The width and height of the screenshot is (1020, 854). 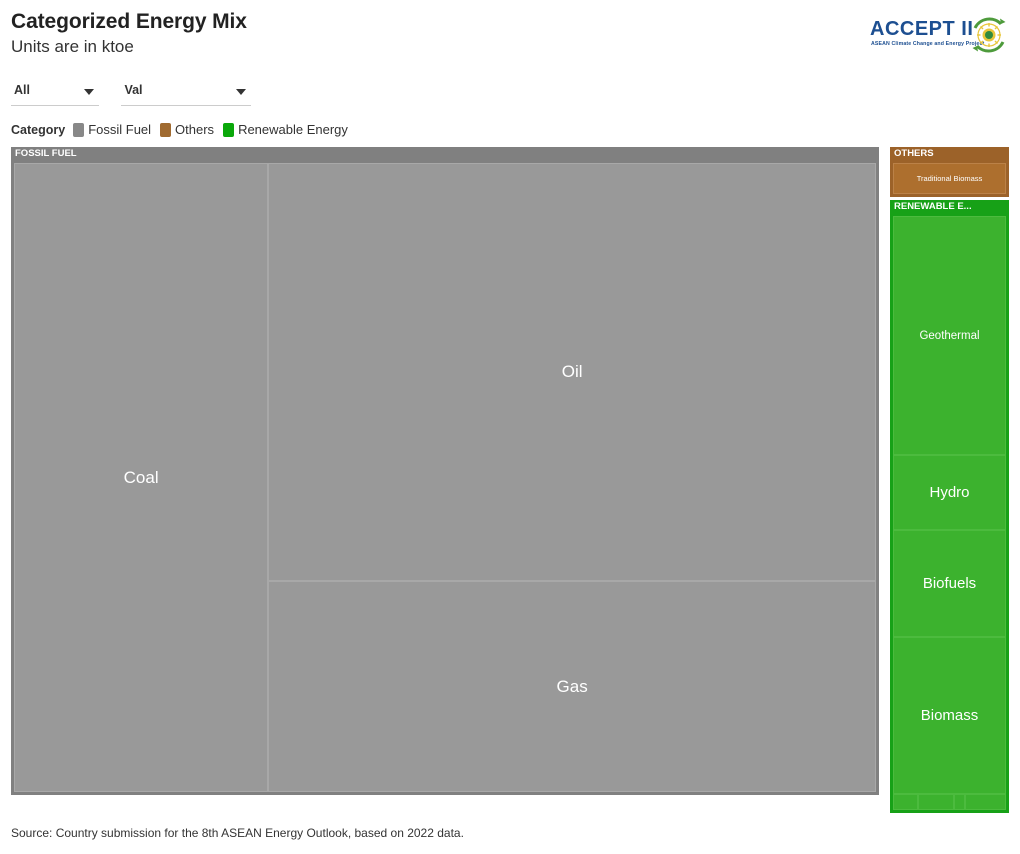 I want to click on treemap-tile-hydro: Hydro, so click(x=949, y=492).